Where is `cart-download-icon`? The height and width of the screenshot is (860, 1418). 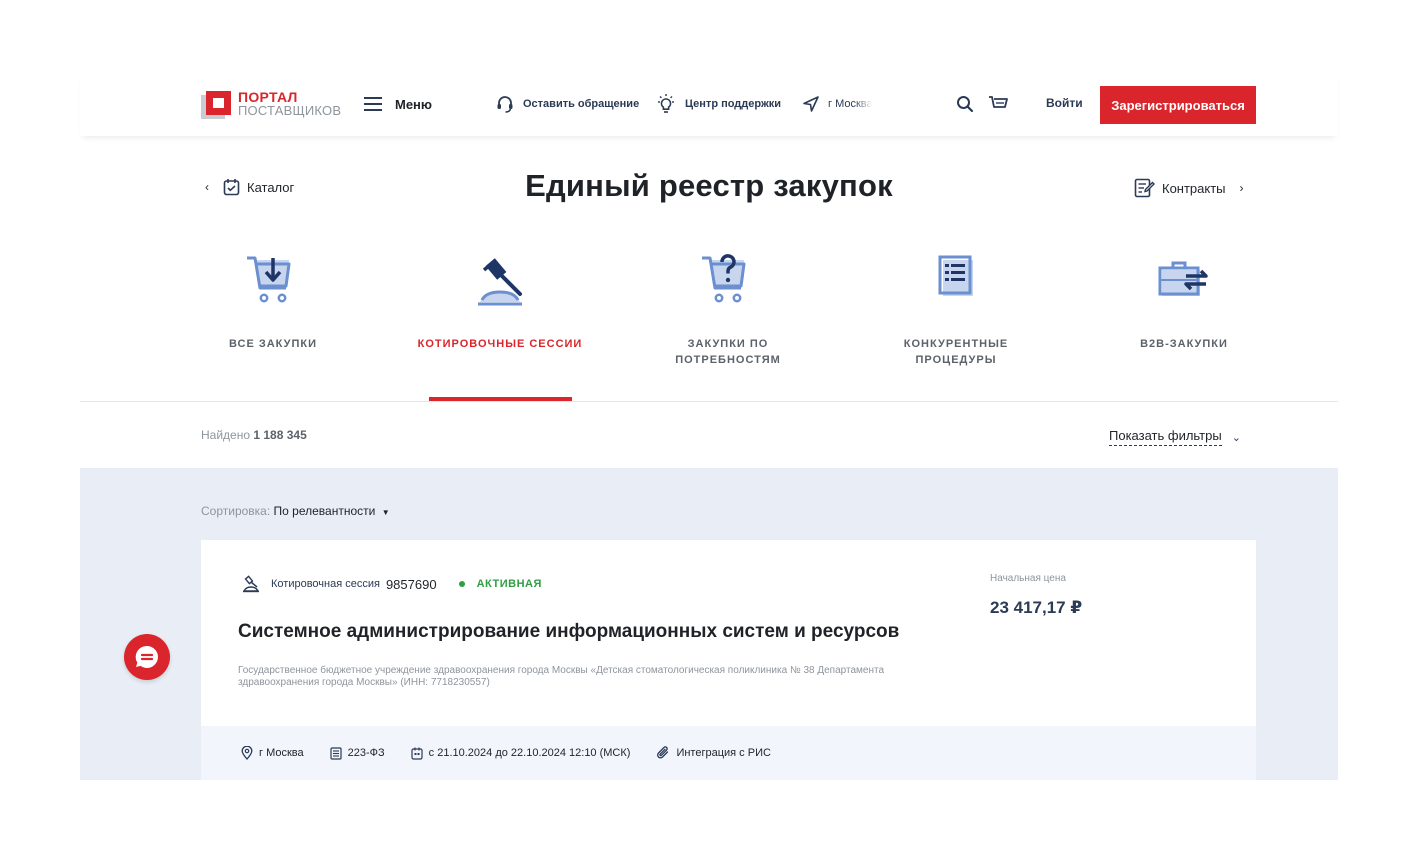
cart-download-icon is located at coordinates (269, 279).